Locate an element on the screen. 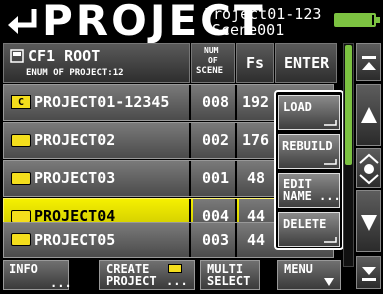 The image size is (383, 294). fs-label: Fs is located at coordinates (255, 63).